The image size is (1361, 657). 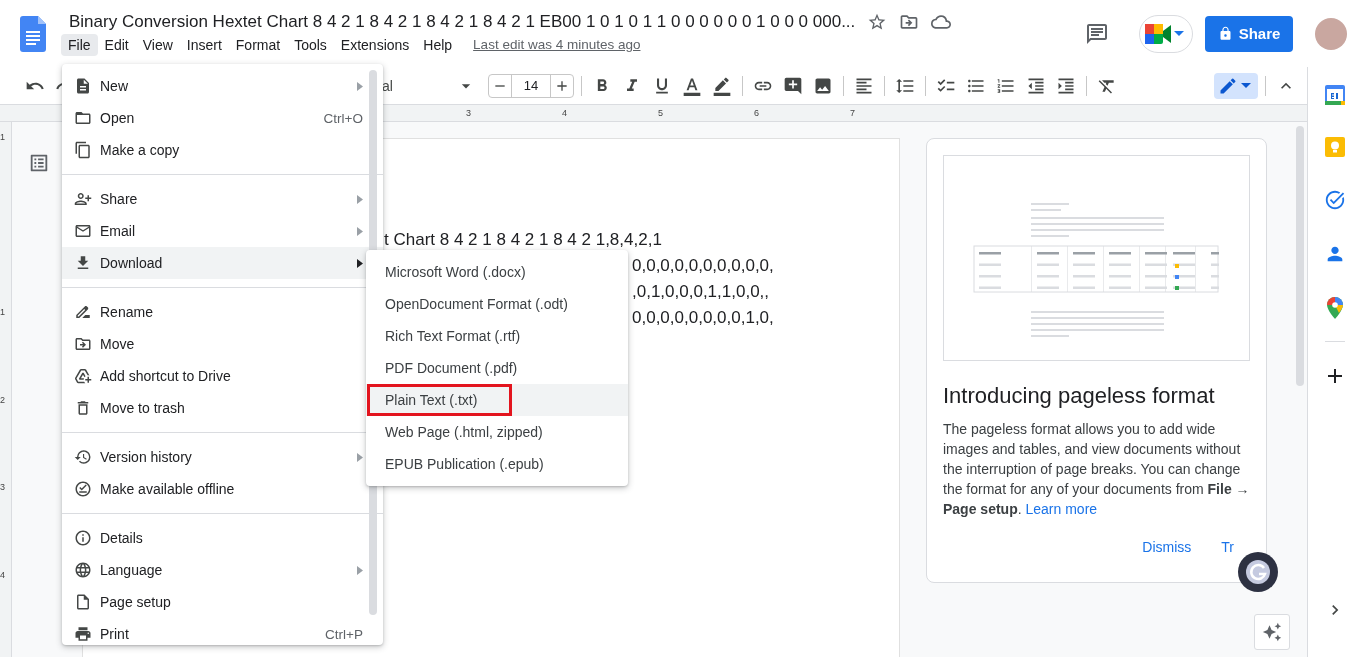 I want to click on ruler-number: 5, so click(x=661, y=113).